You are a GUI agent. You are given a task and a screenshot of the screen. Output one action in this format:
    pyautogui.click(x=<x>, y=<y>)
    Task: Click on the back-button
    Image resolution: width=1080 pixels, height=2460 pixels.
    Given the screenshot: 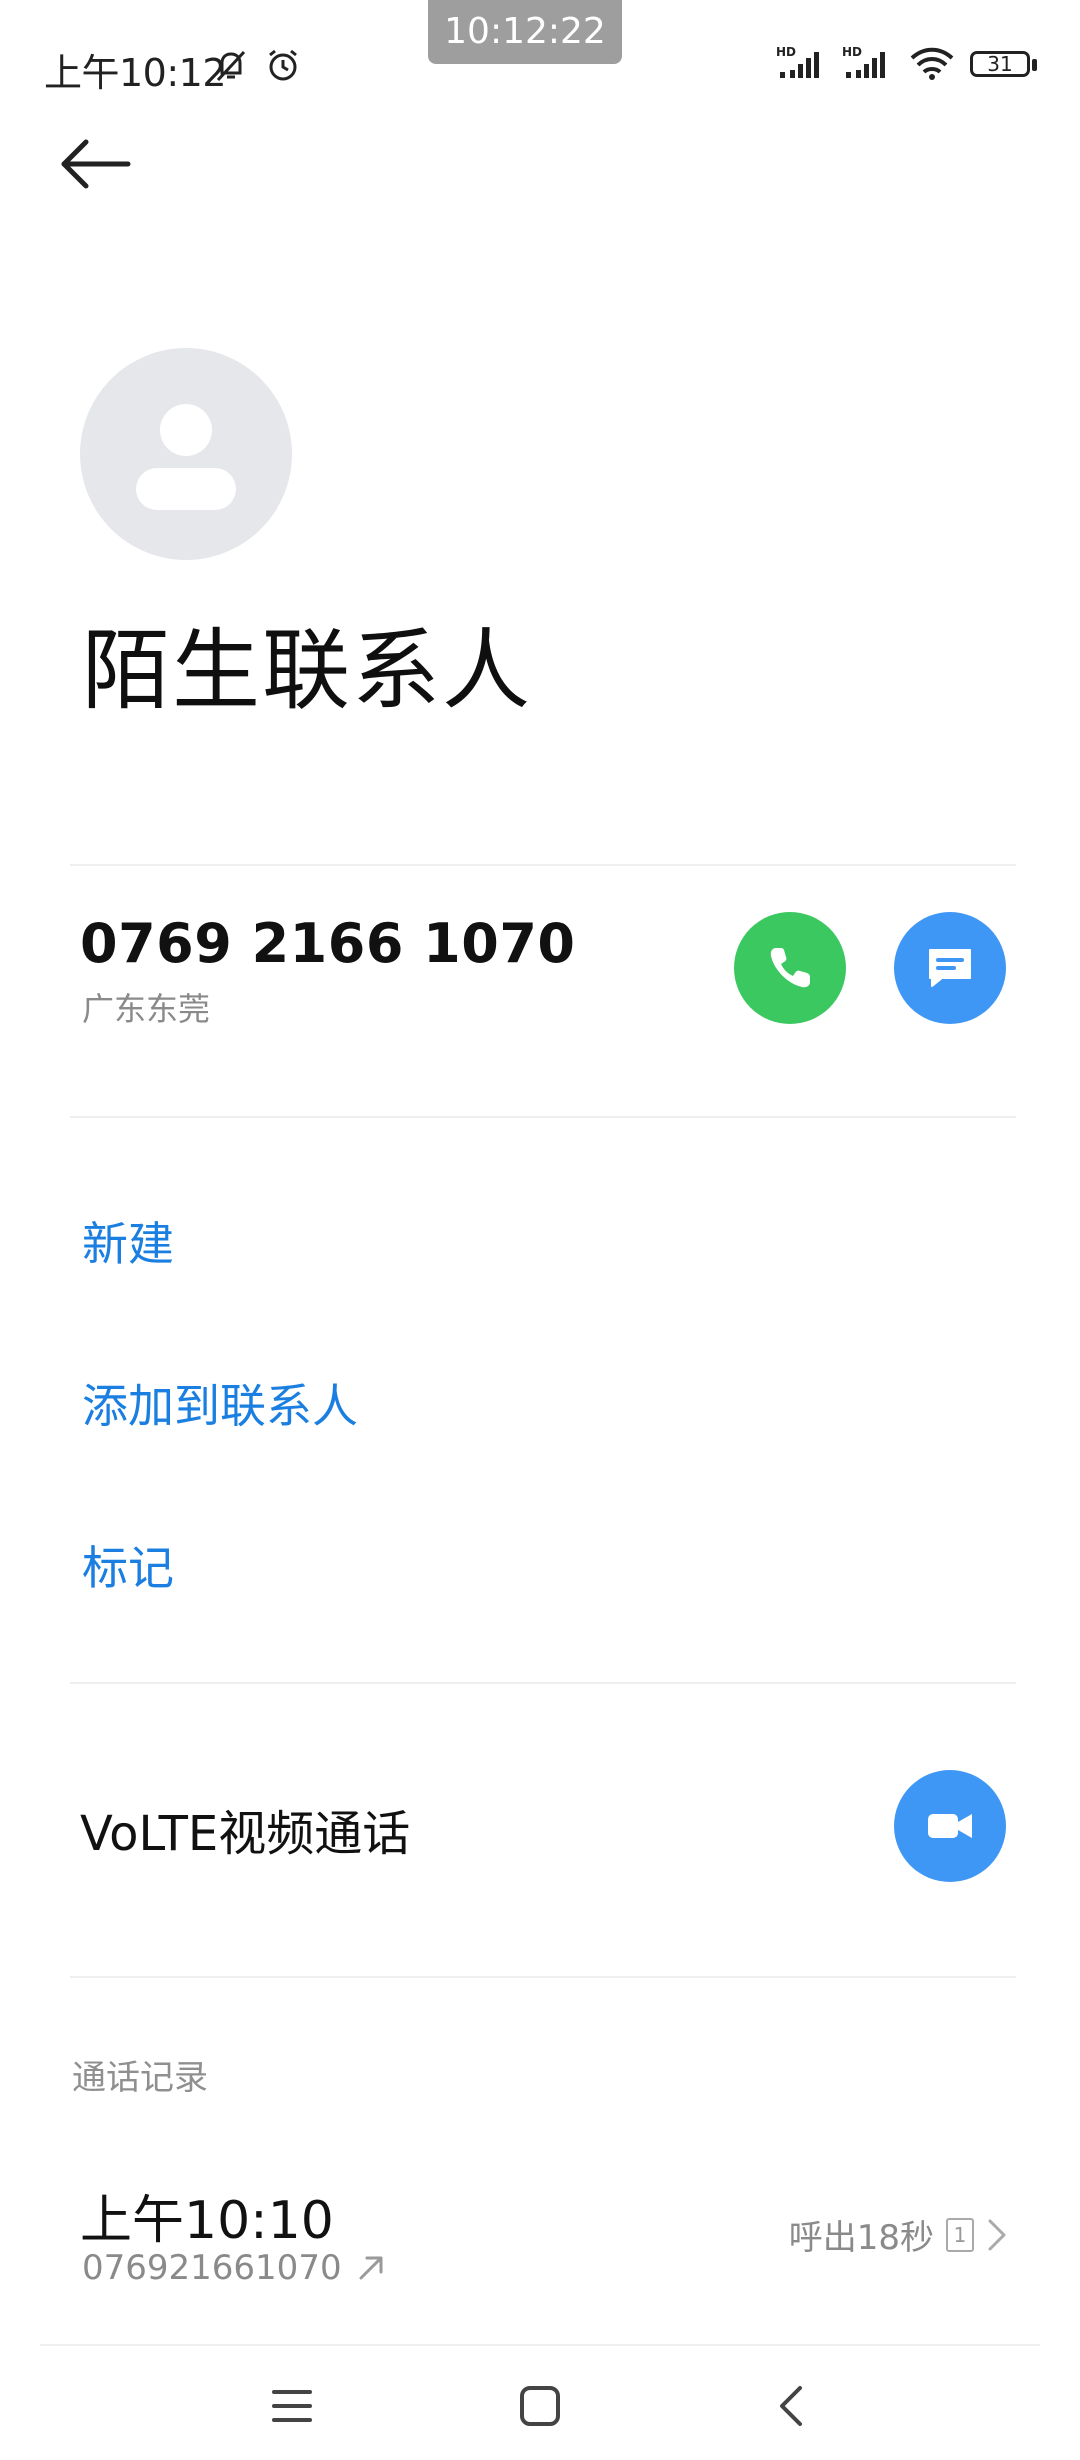 What is the action you would take?
    pyautogui.click(x=96, y=164)
    